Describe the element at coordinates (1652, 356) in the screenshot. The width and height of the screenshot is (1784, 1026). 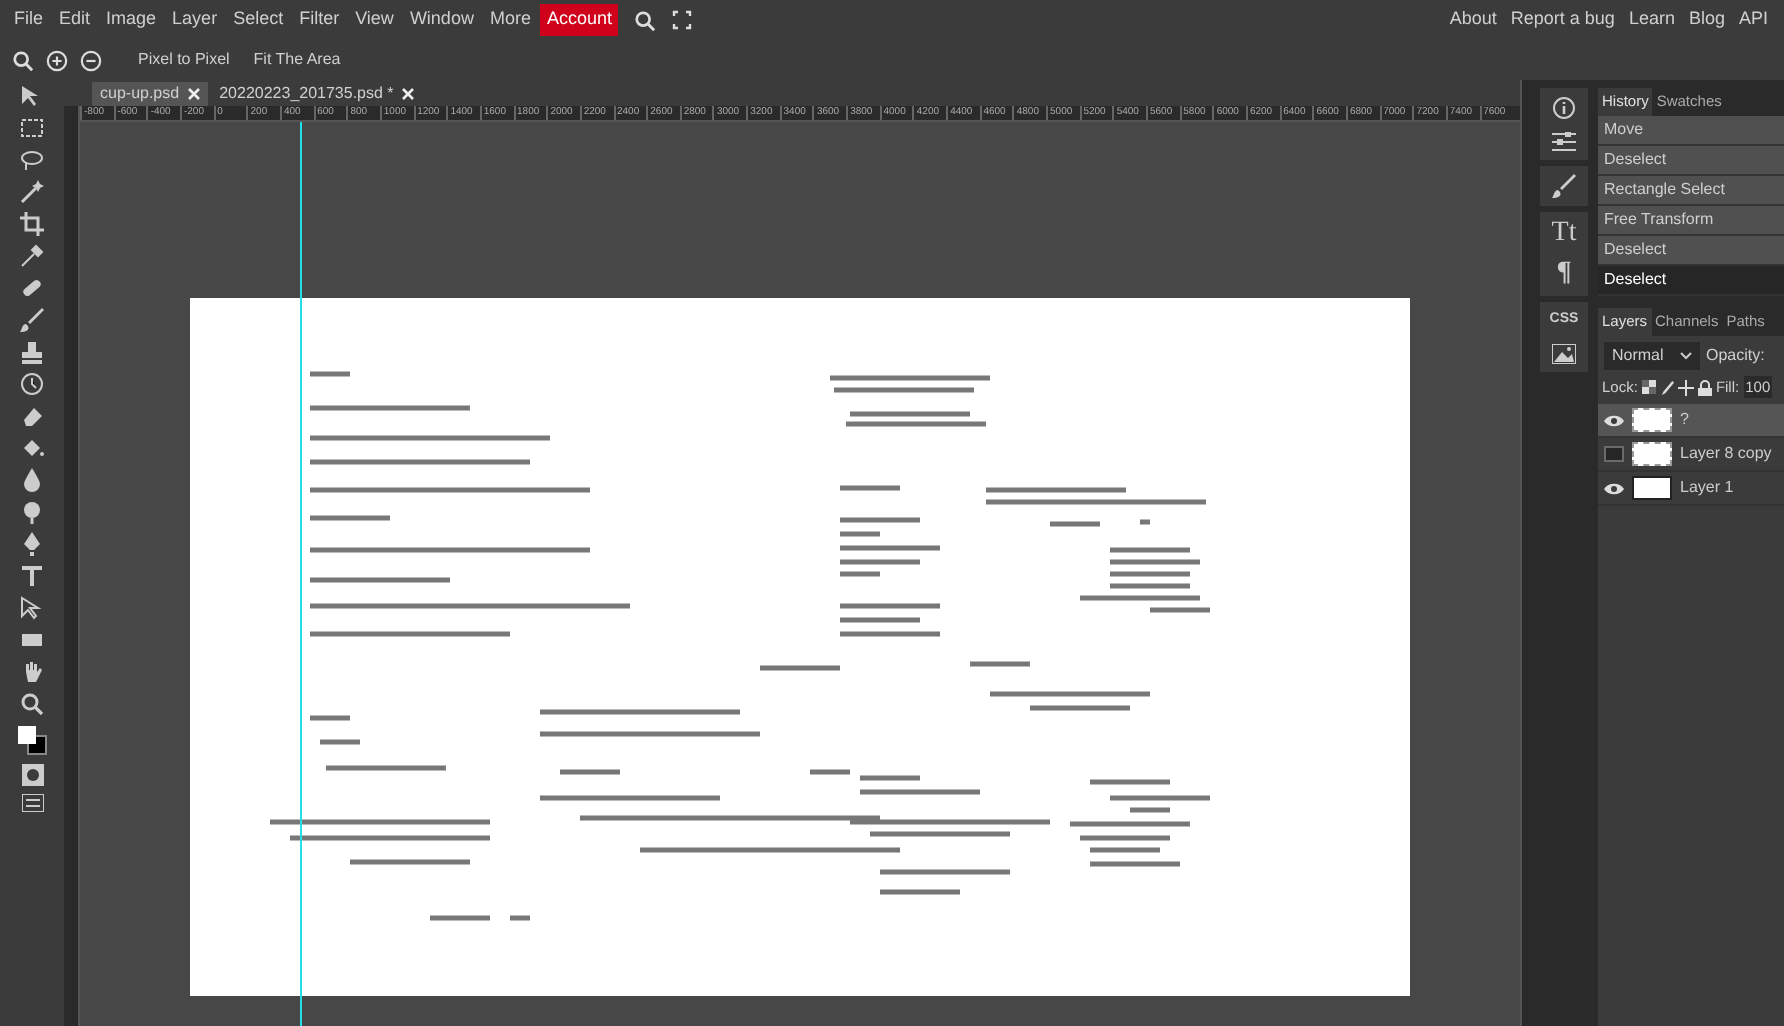
I see `blend-mode-dropdown: Normal` at that location.